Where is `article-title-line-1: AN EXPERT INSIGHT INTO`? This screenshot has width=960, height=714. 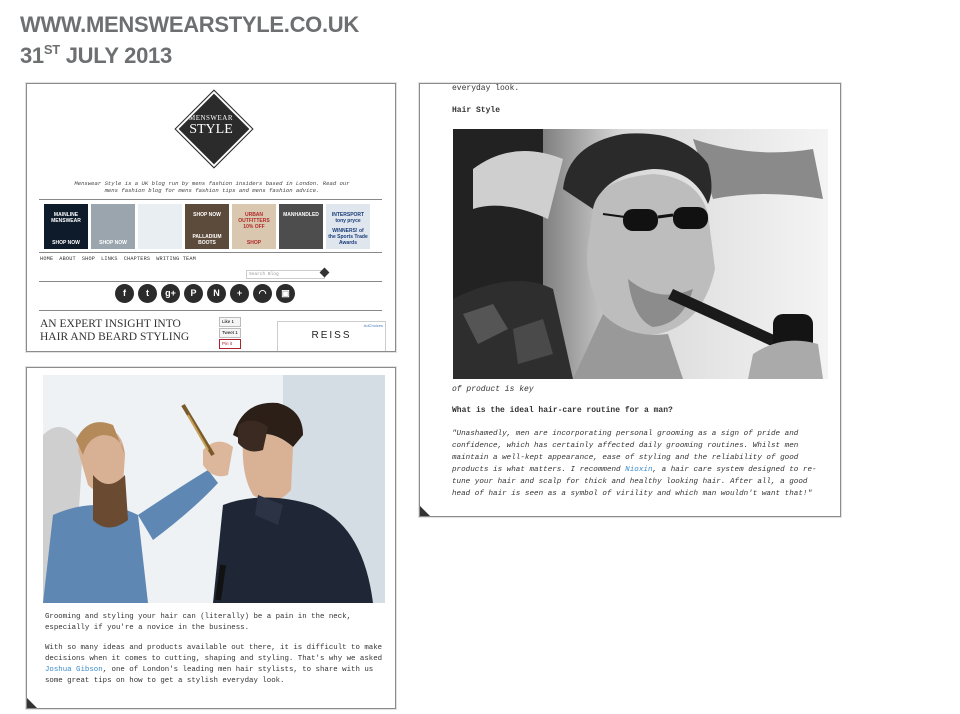 article-title-line-1: AN EXPERT INSIGHT INTO is located at coordinates (110, 324).